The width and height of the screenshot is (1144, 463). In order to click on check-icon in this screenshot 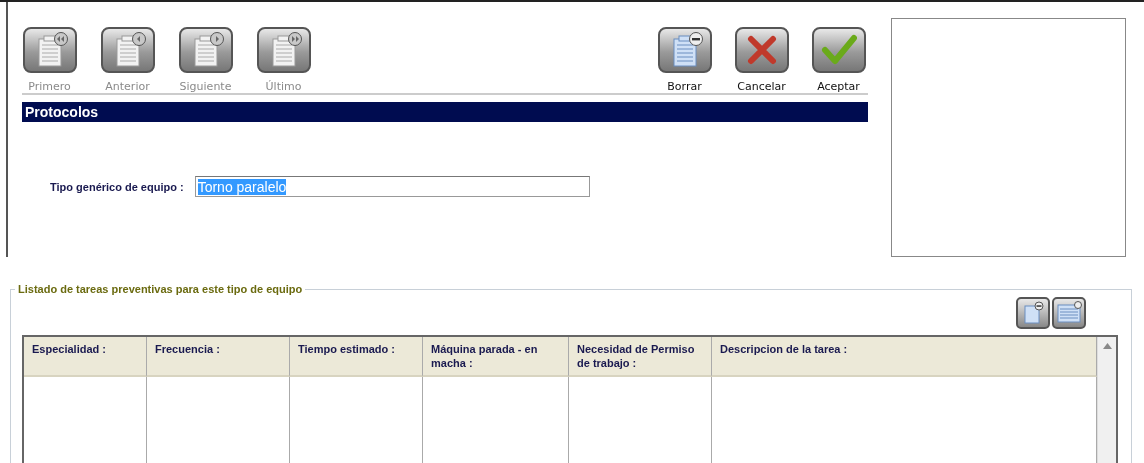, I will do `click(838, 50)`.